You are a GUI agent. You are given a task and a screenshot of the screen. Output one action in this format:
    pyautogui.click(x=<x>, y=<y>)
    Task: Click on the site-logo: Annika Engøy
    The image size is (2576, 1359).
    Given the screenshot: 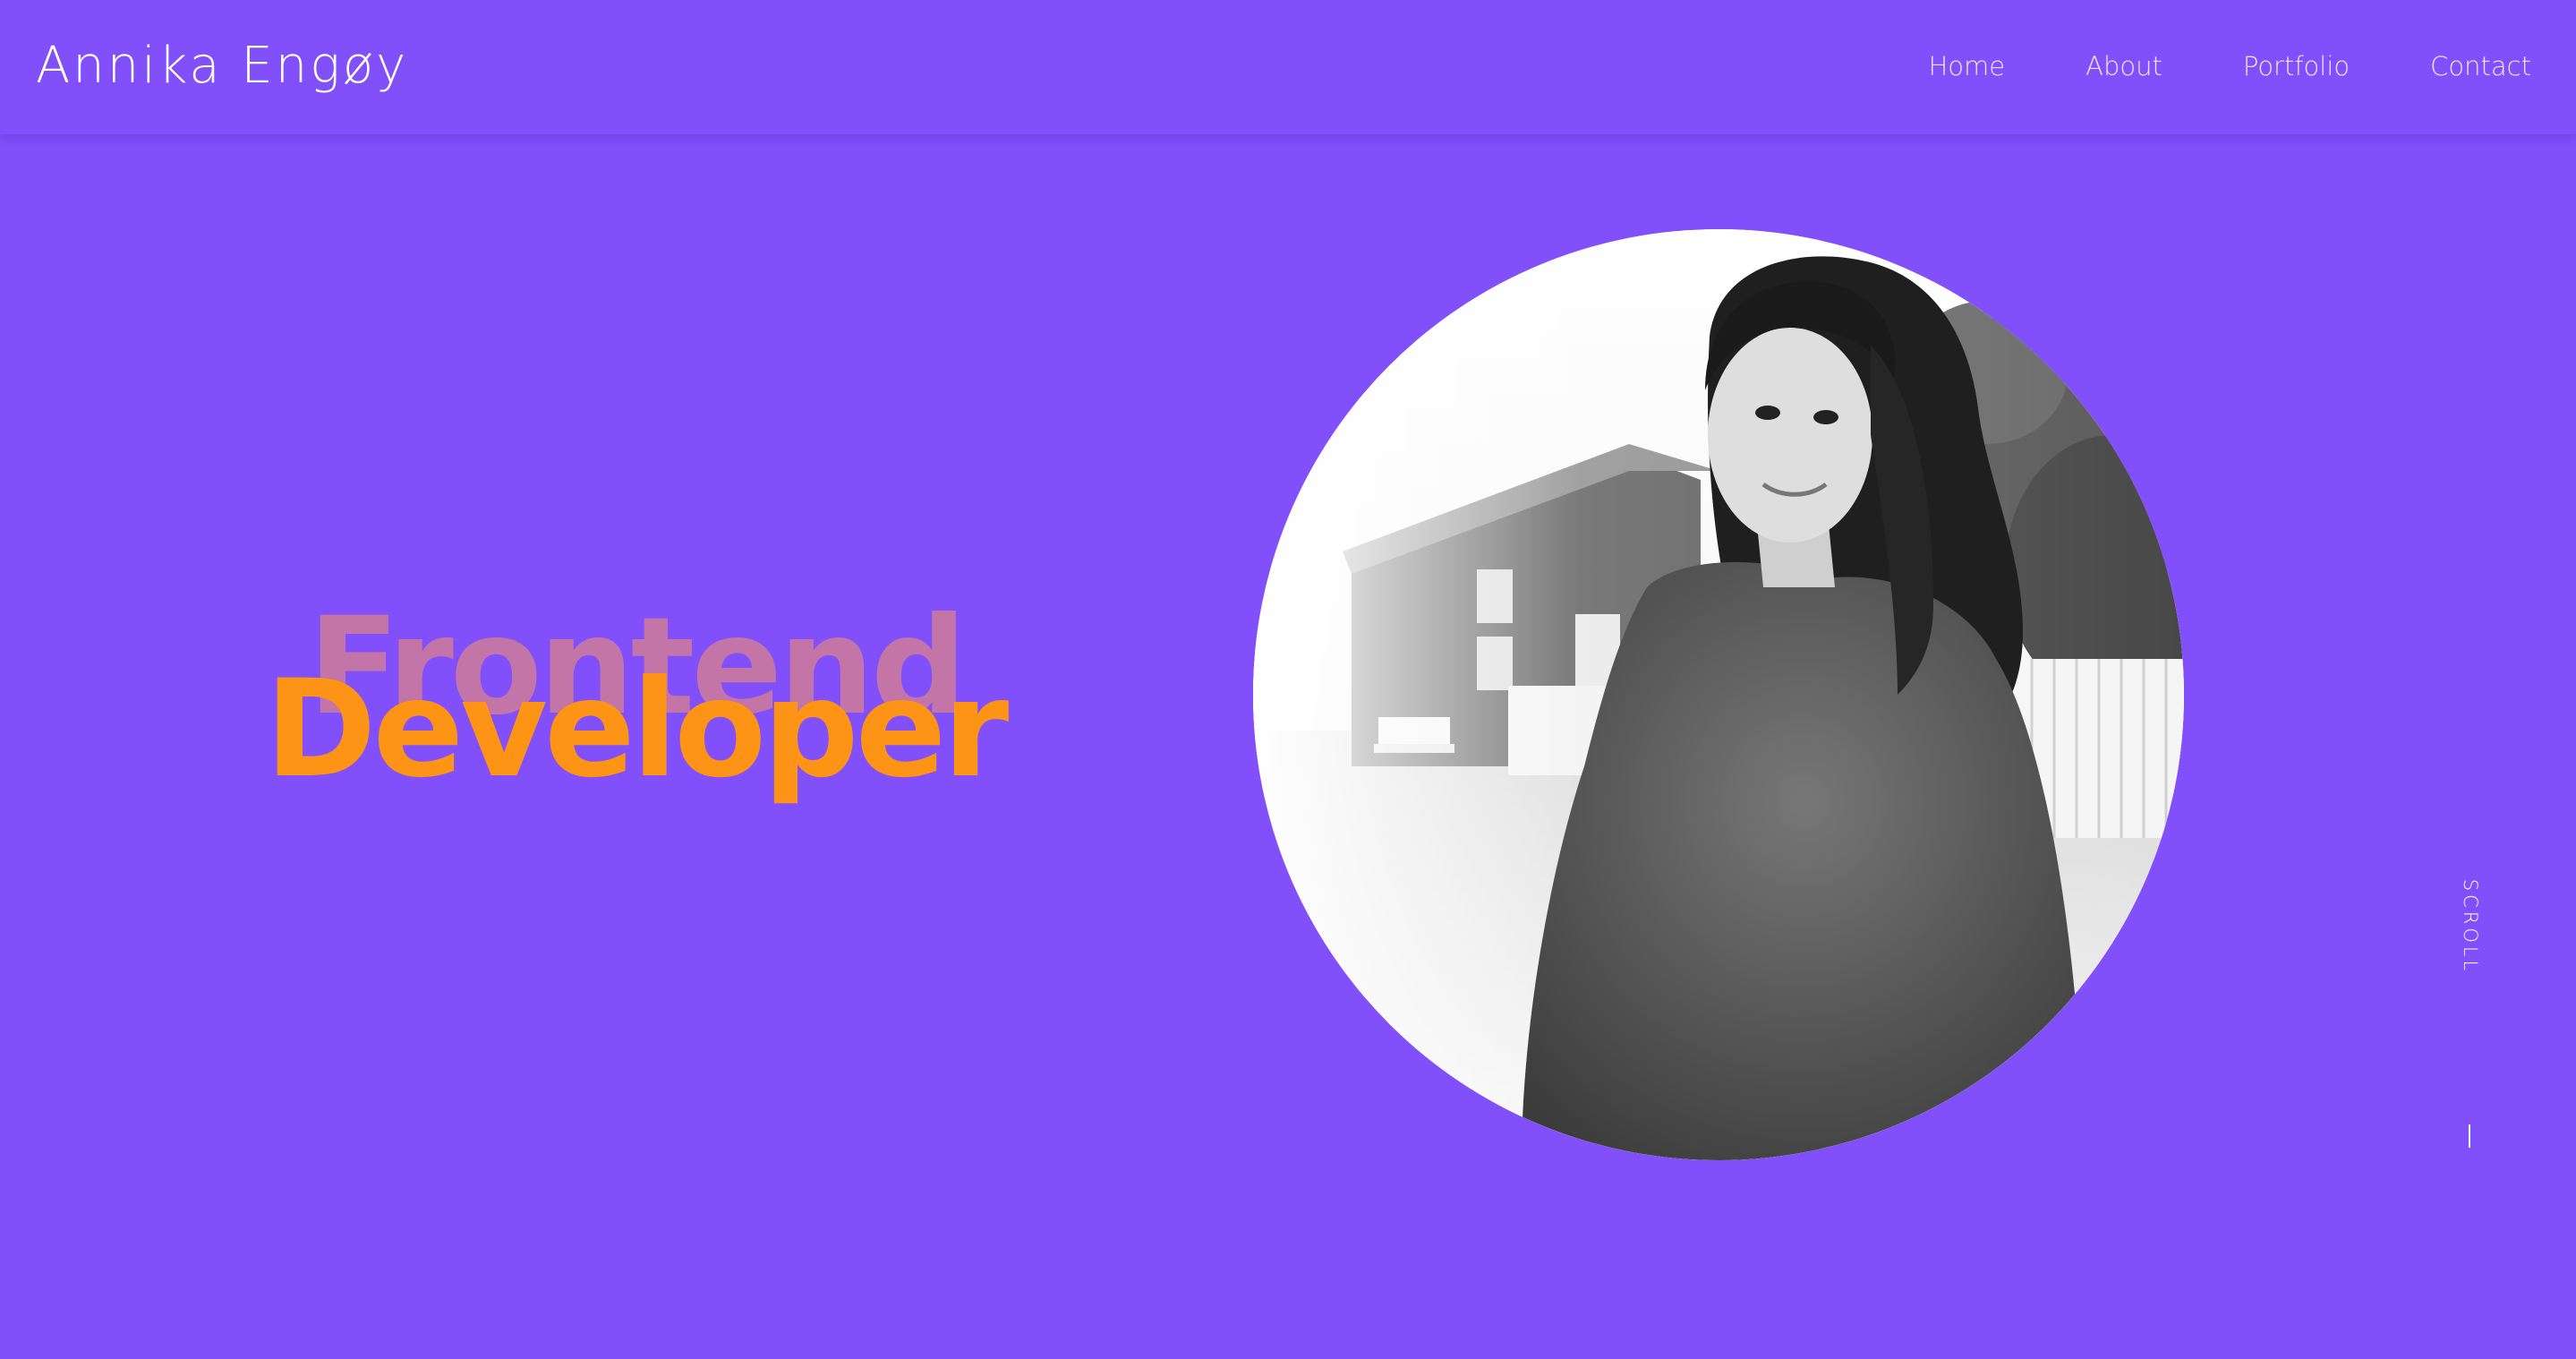 What is the action you would take?
    pyautogui.click(x=222, y=66)
    